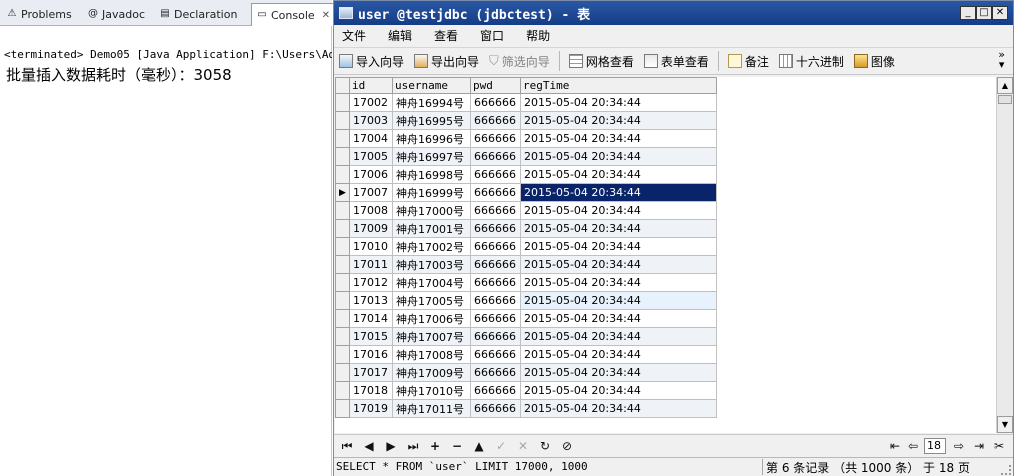 The image size is (1014, 476). I want to click on table-row: 17004 神舟16996号 666666 2015-05-04 20:34:44, so click(526, 138).